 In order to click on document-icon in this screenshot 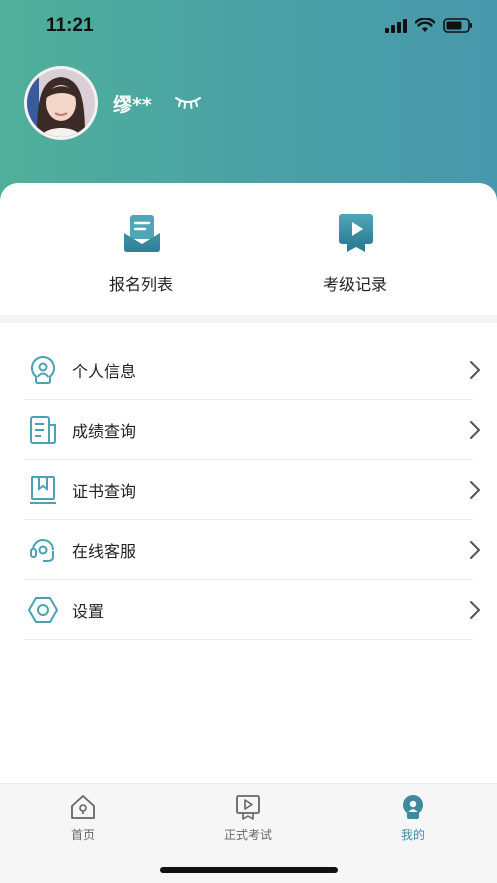, I will do `click(43, 429)`.